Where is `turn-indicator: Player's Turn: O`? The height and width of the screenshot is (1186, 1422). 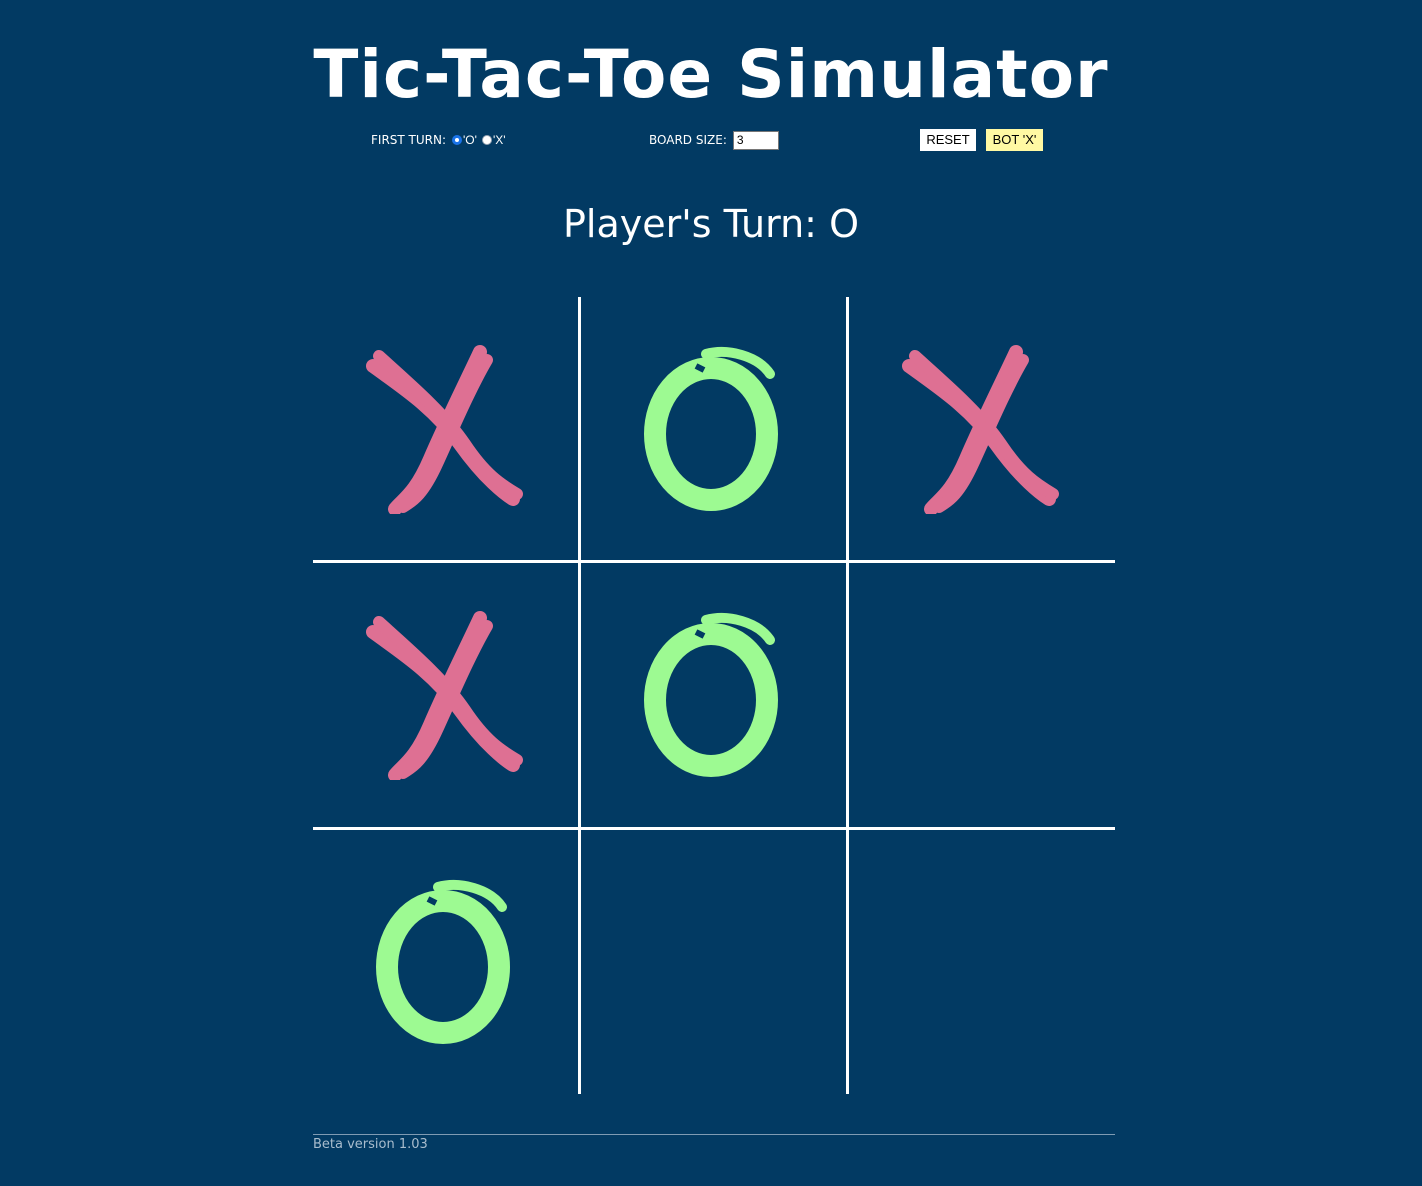 turn-indicator: Player's Turn: O is located at coordinates (711, 224).